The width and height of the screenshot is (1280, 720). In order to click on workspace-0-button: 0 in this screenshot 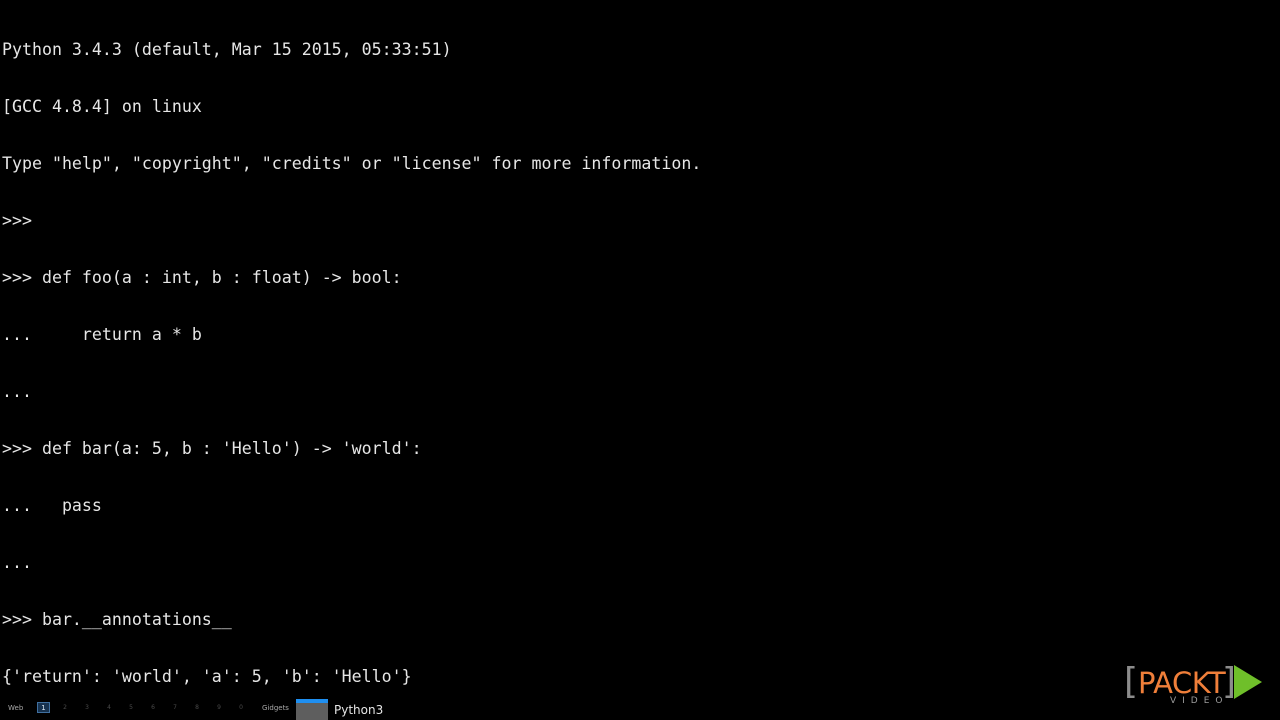, I will do `click(241, 707)`.